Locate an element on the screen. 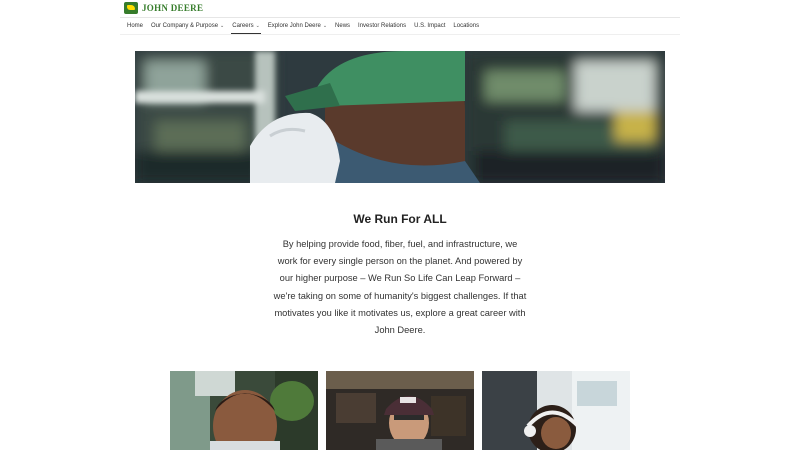 The image size is (800, 450). nav-label: Our Company & Purpose is located at coordinates (185, 26).